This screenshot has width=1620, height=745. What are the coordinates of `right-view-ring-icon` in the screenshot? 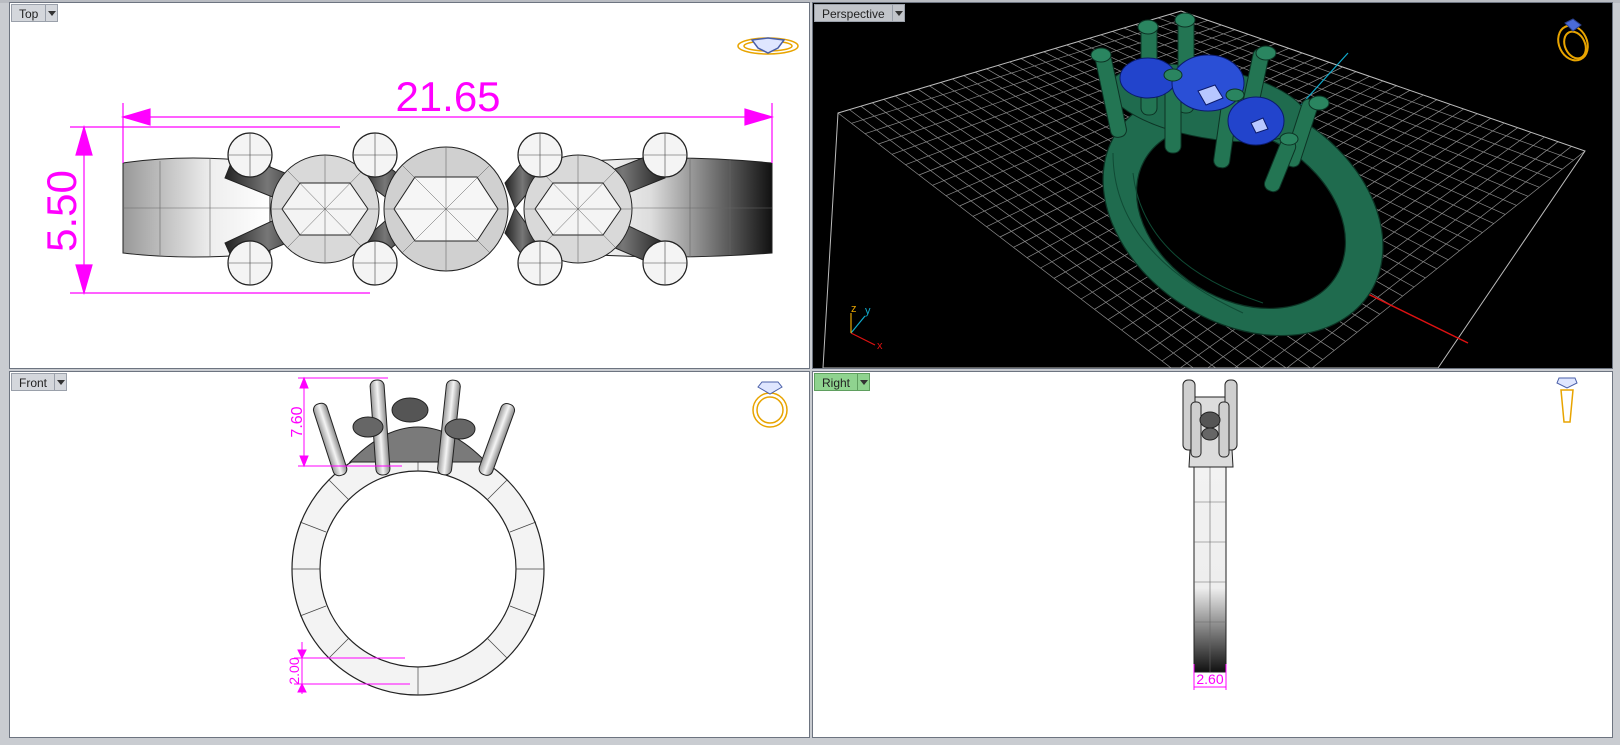 It's located at (1567, 400).